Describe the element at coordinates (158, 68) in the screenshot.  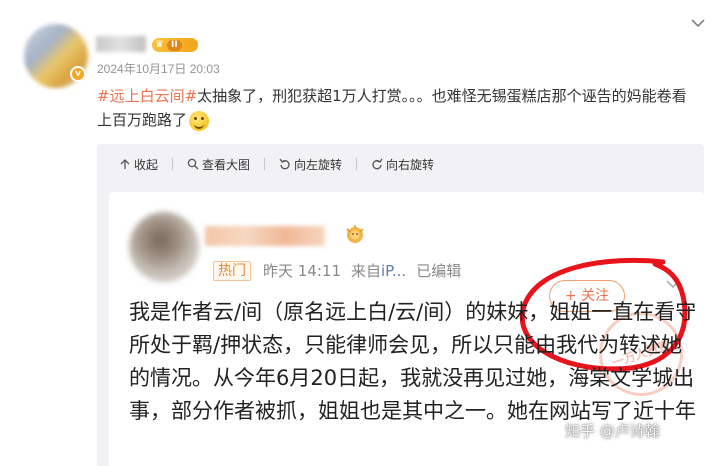
I see `post-timestamp: 2024年10月17日 20:03` at that location.